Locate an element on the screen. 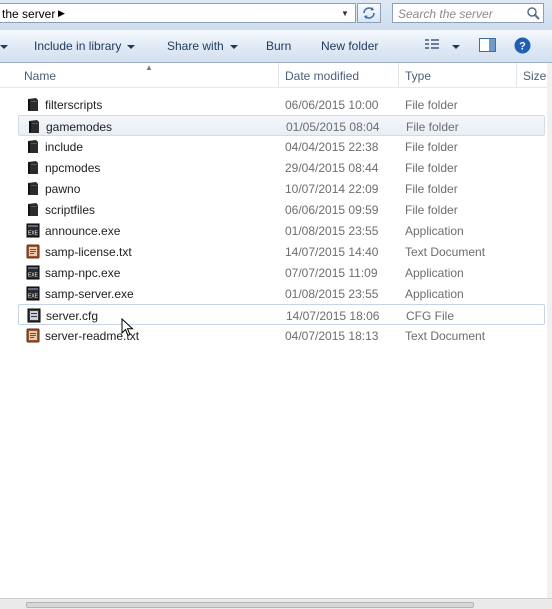 The image size is (552, 609). file-row: gamemodes 01/05/2015 08:04 File folder is located at coordinates (281, 125).